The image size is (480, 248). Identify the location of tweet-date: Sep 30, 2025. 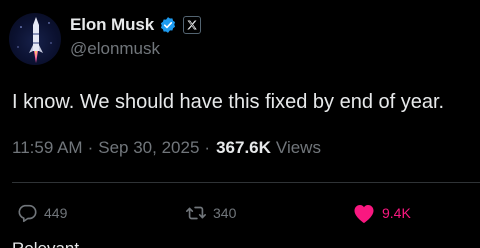
(148, 148).